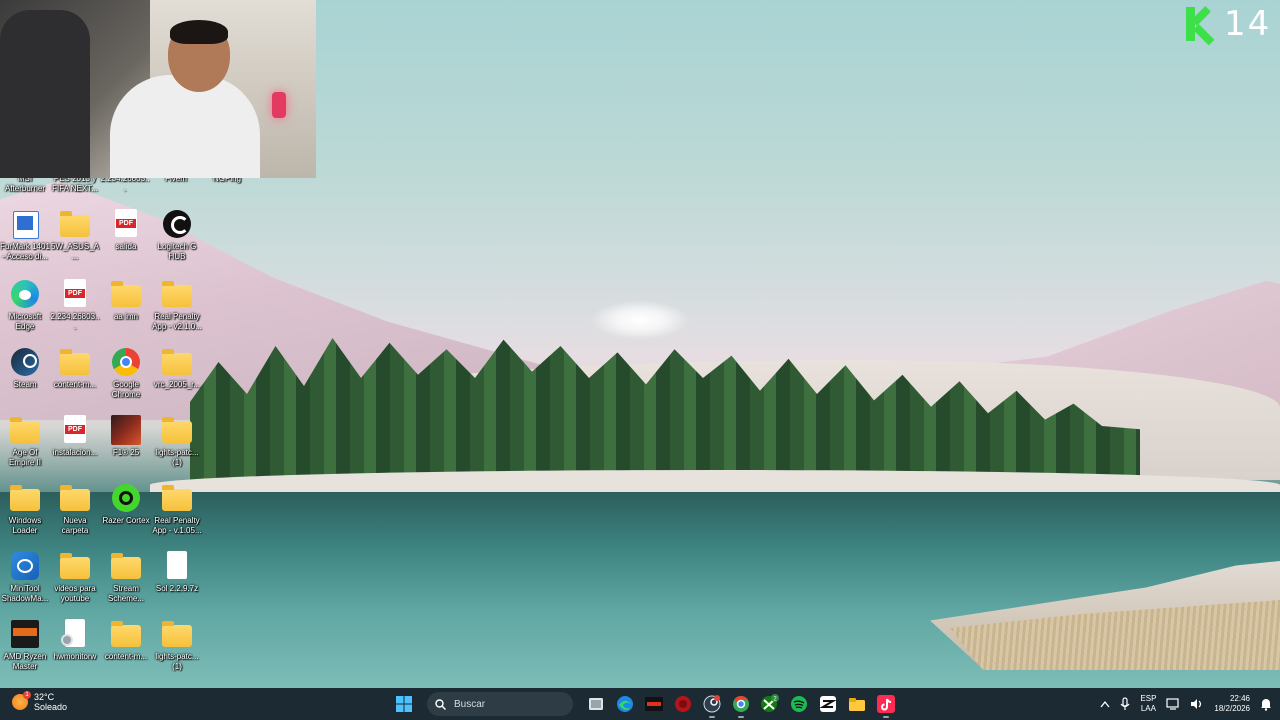  I want to click on weather-temp: 32°C, so click(44, 697).